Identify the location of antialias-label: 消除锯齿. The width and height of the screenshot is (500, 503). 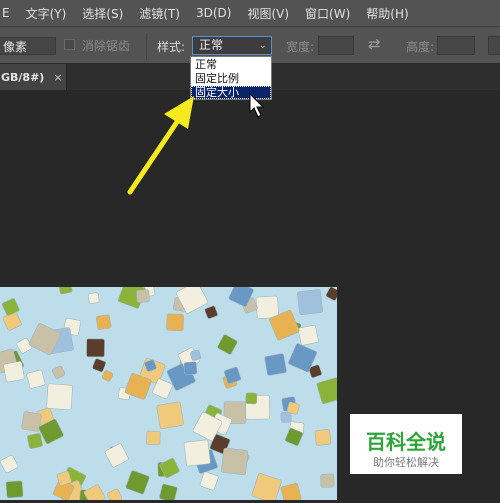
(106, 46).